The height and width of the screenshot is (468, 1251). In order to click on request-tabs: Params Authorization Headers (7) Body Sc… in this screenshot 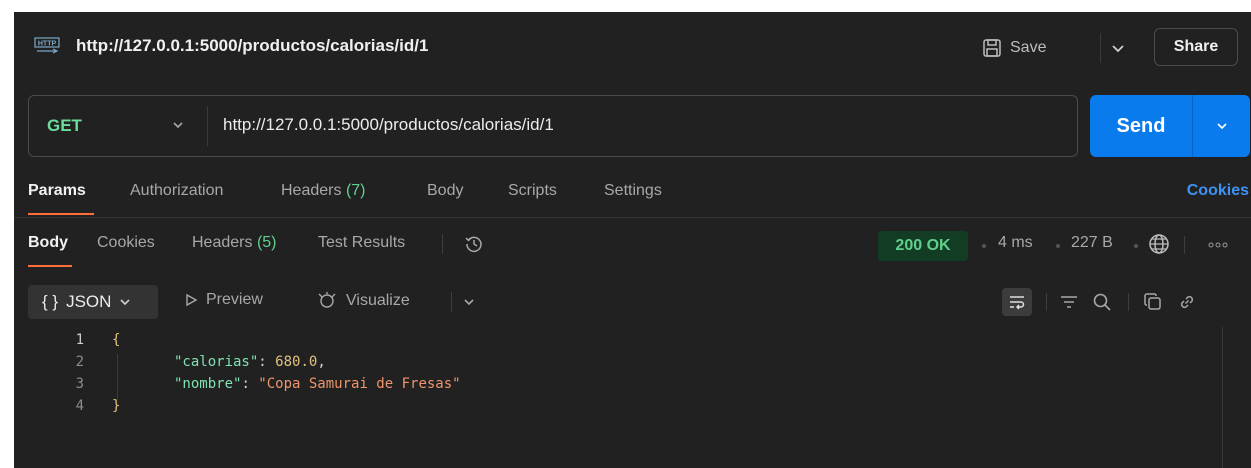, I will do `click(632, 202)`.